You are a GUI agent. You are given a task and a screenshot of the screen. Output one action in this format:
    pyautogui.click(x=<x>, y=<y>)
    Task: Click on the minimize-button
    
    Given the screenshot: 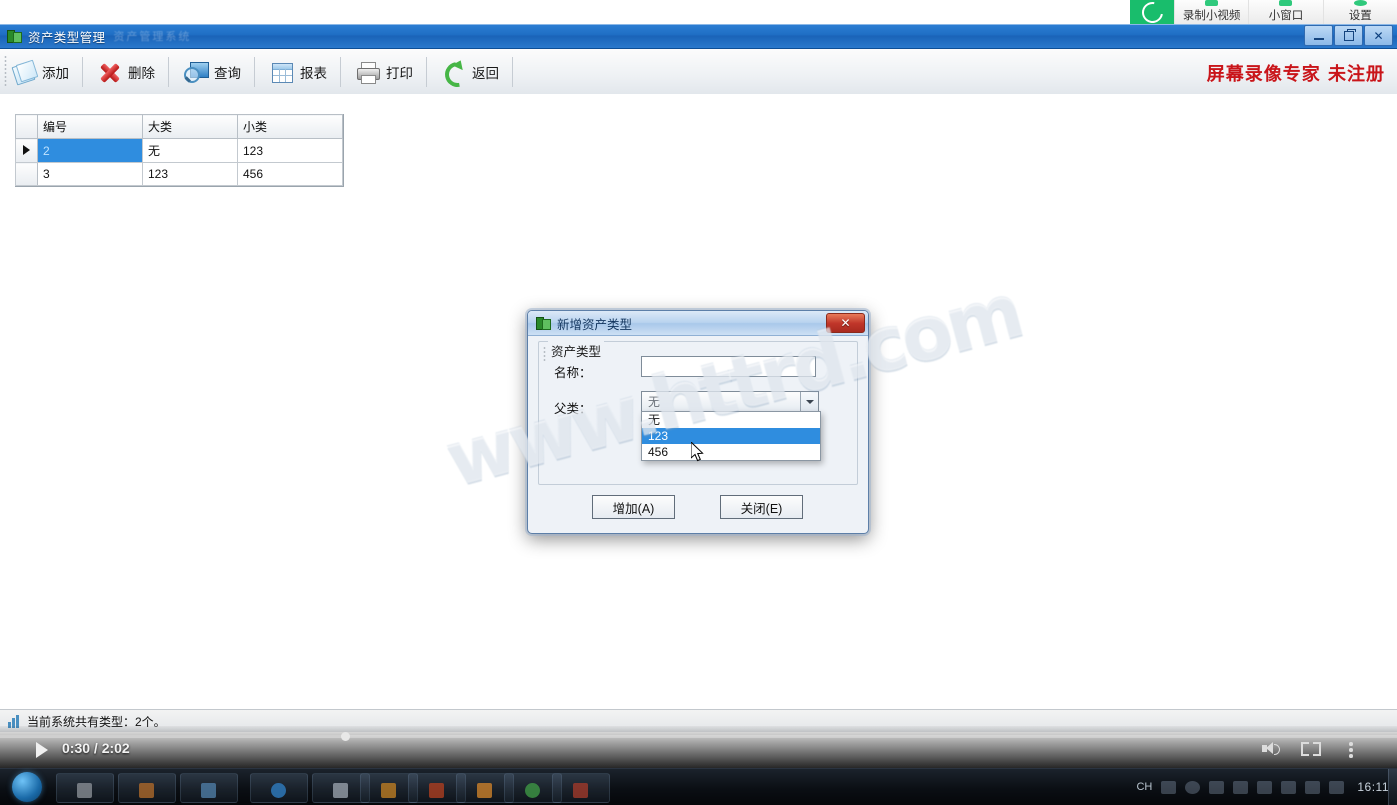 What is the action you would take?
    pyautogui.click(x=1318, y=35)
    